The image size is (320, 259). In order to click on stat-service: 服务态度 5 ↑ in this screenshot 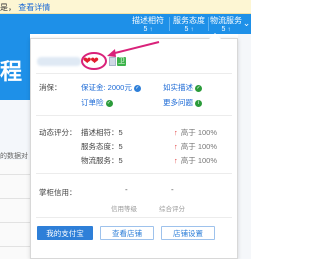, I will do `click(189, 25)`.